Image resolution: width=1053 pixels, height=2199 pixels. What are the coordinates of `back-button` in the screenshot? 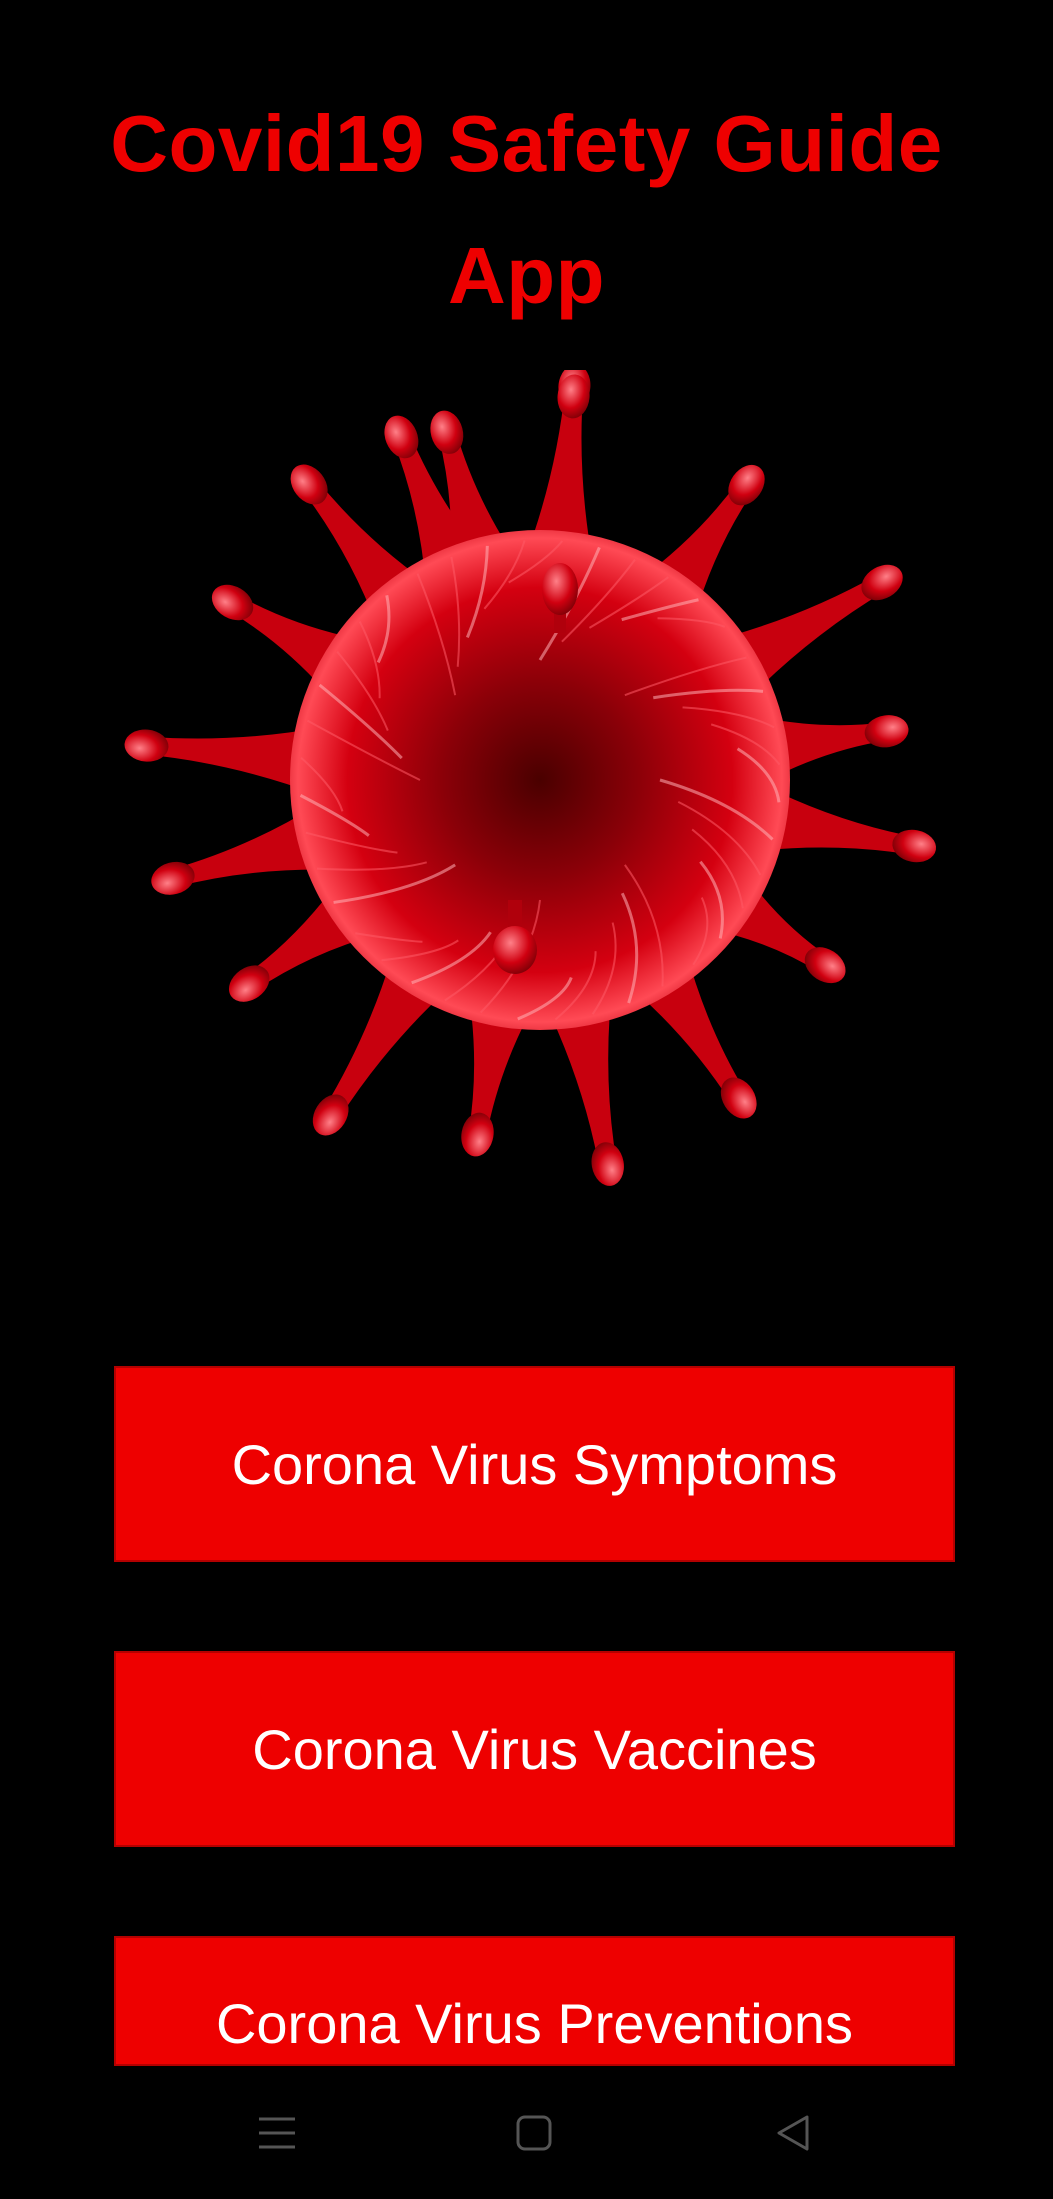 It's located at (793, 2132).